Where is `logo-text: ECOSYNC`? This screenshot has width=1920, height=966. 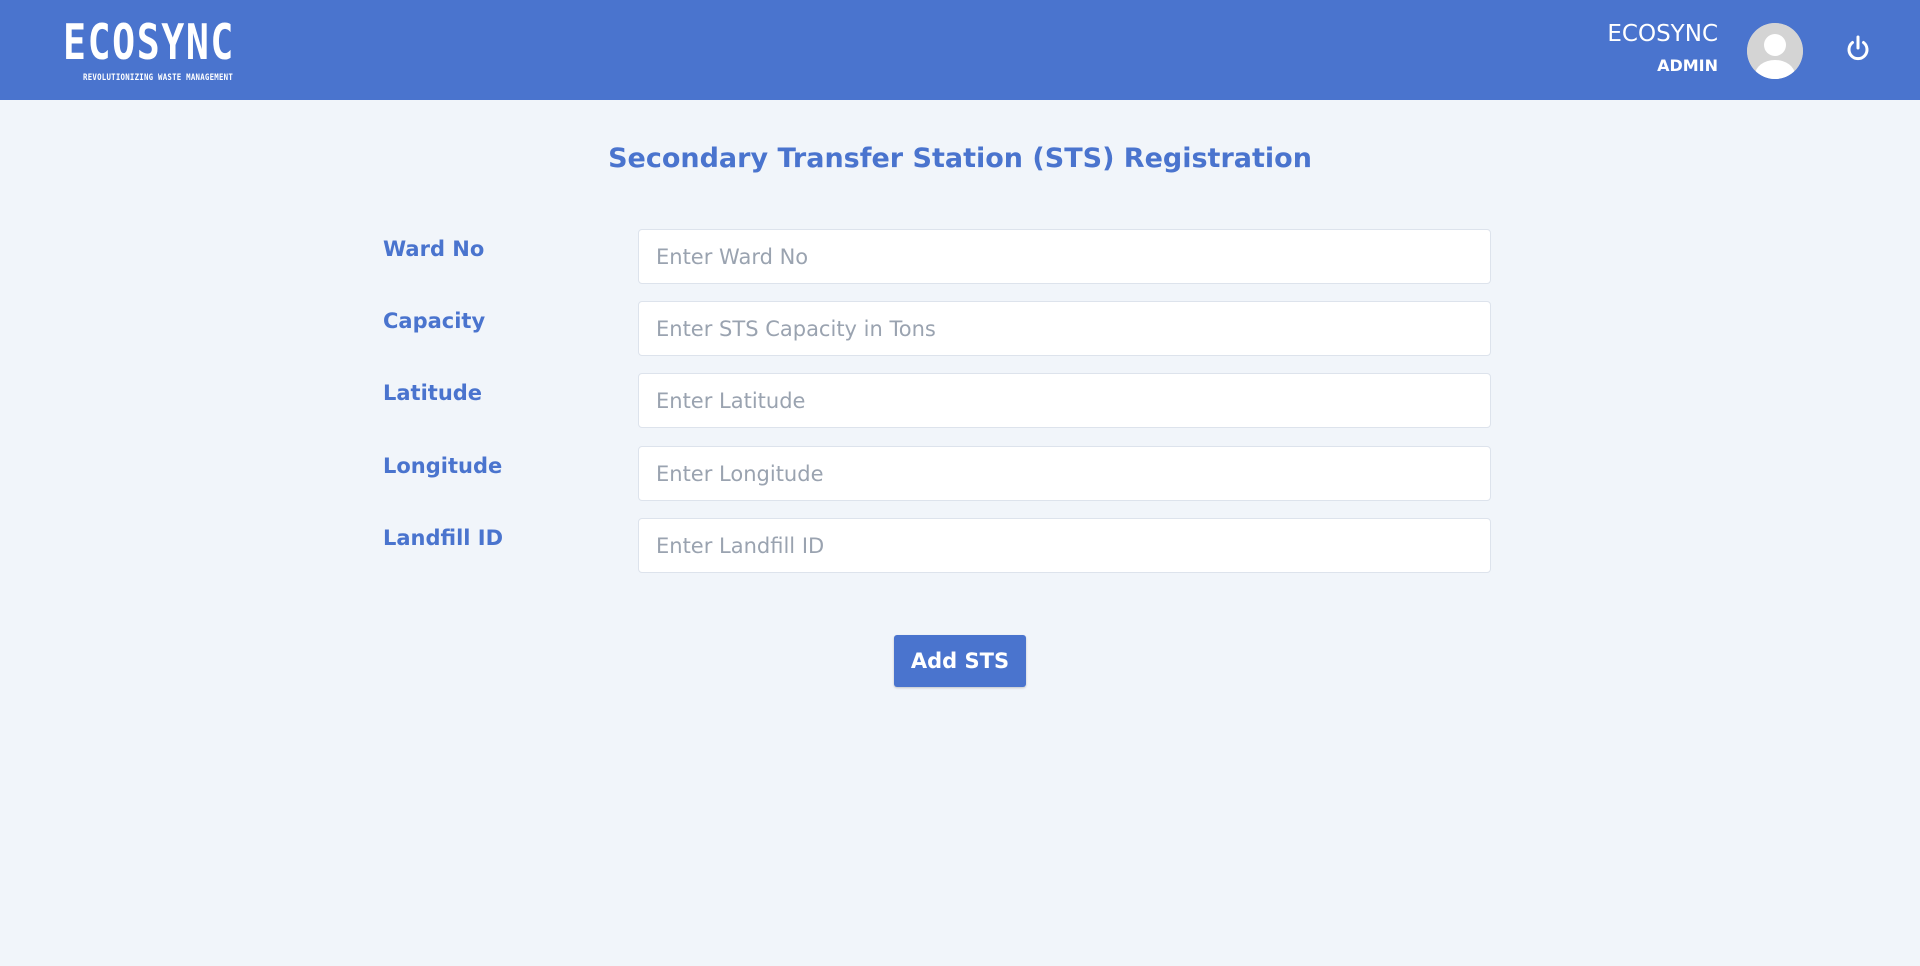 logo-text: ECOSYNC is located at coordinates (149, 42).